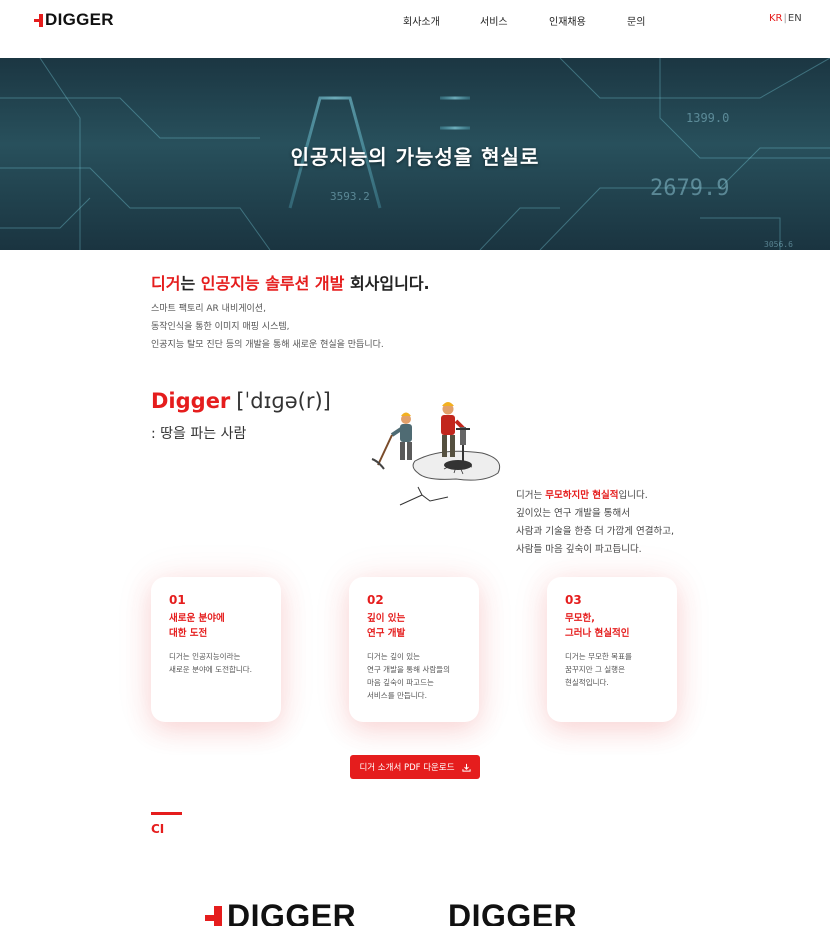 The height and width of the screenshot is (926, 830). I want to click on philosophy-line: 사람들 마음 깊숙이 파고듭니다., so click(579, 549).